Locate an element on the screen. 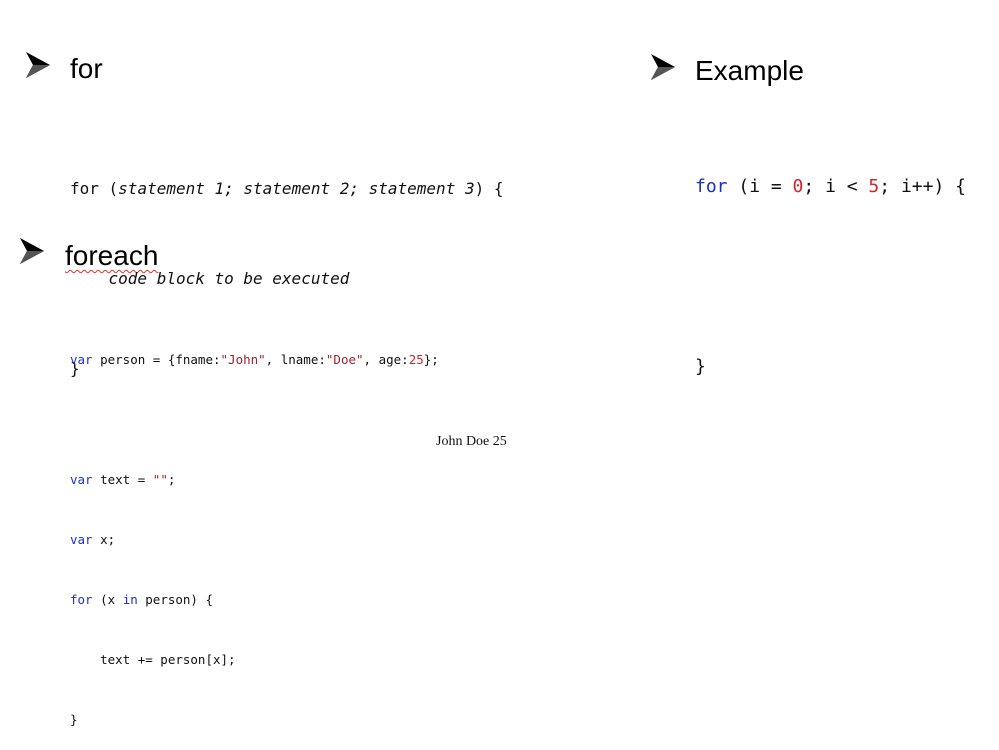 The height and width of the screenshot is (750, 999). syntax-line: code block to be executed is located at coordinates (229, 278).